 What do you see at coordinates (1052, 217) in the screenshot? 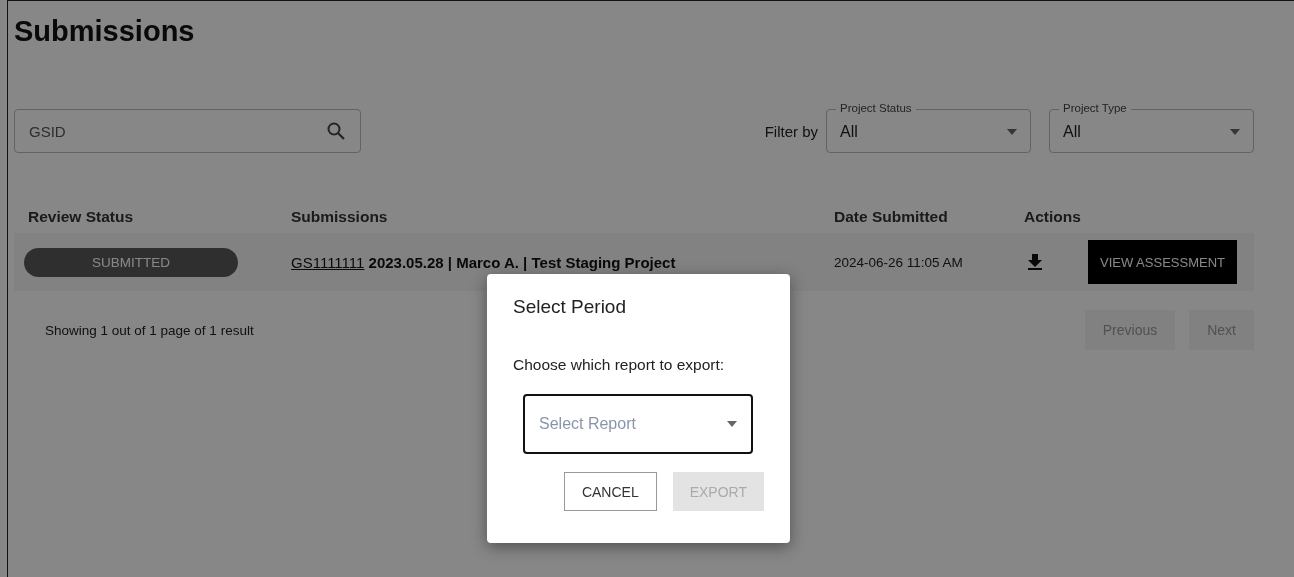
I see `column-header: Actions` at bounding box center [1052, 217].